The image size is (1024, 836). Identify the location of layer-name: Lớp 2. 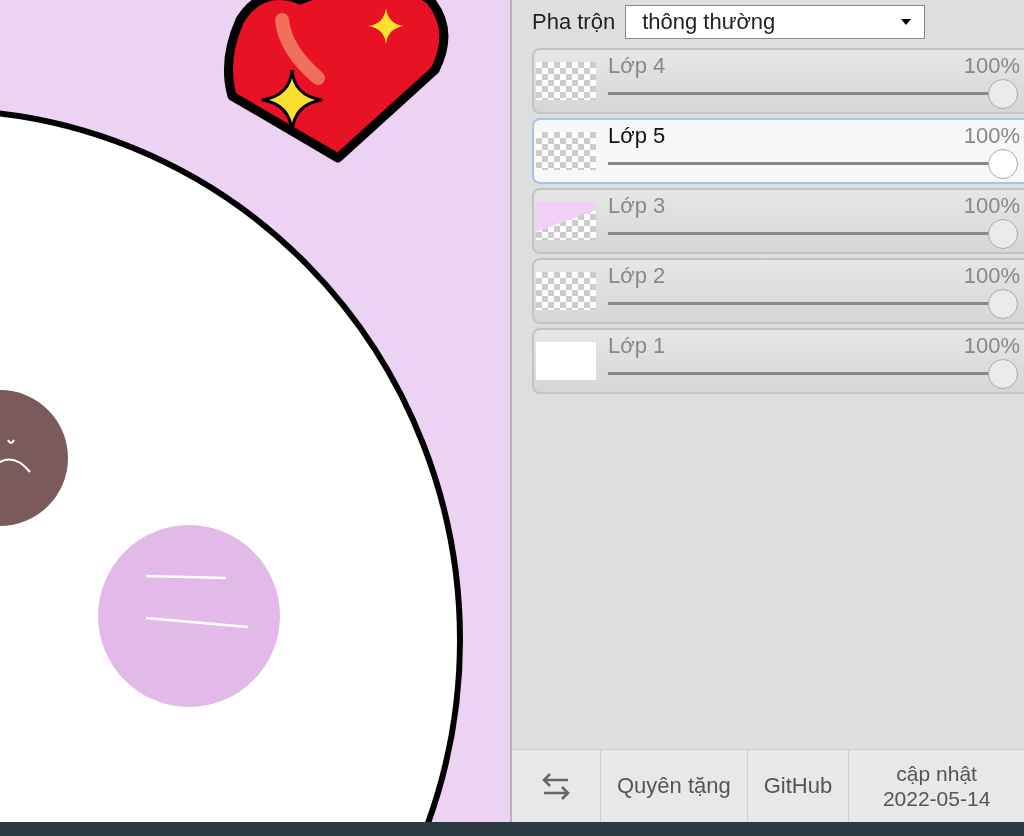
(637, 276).